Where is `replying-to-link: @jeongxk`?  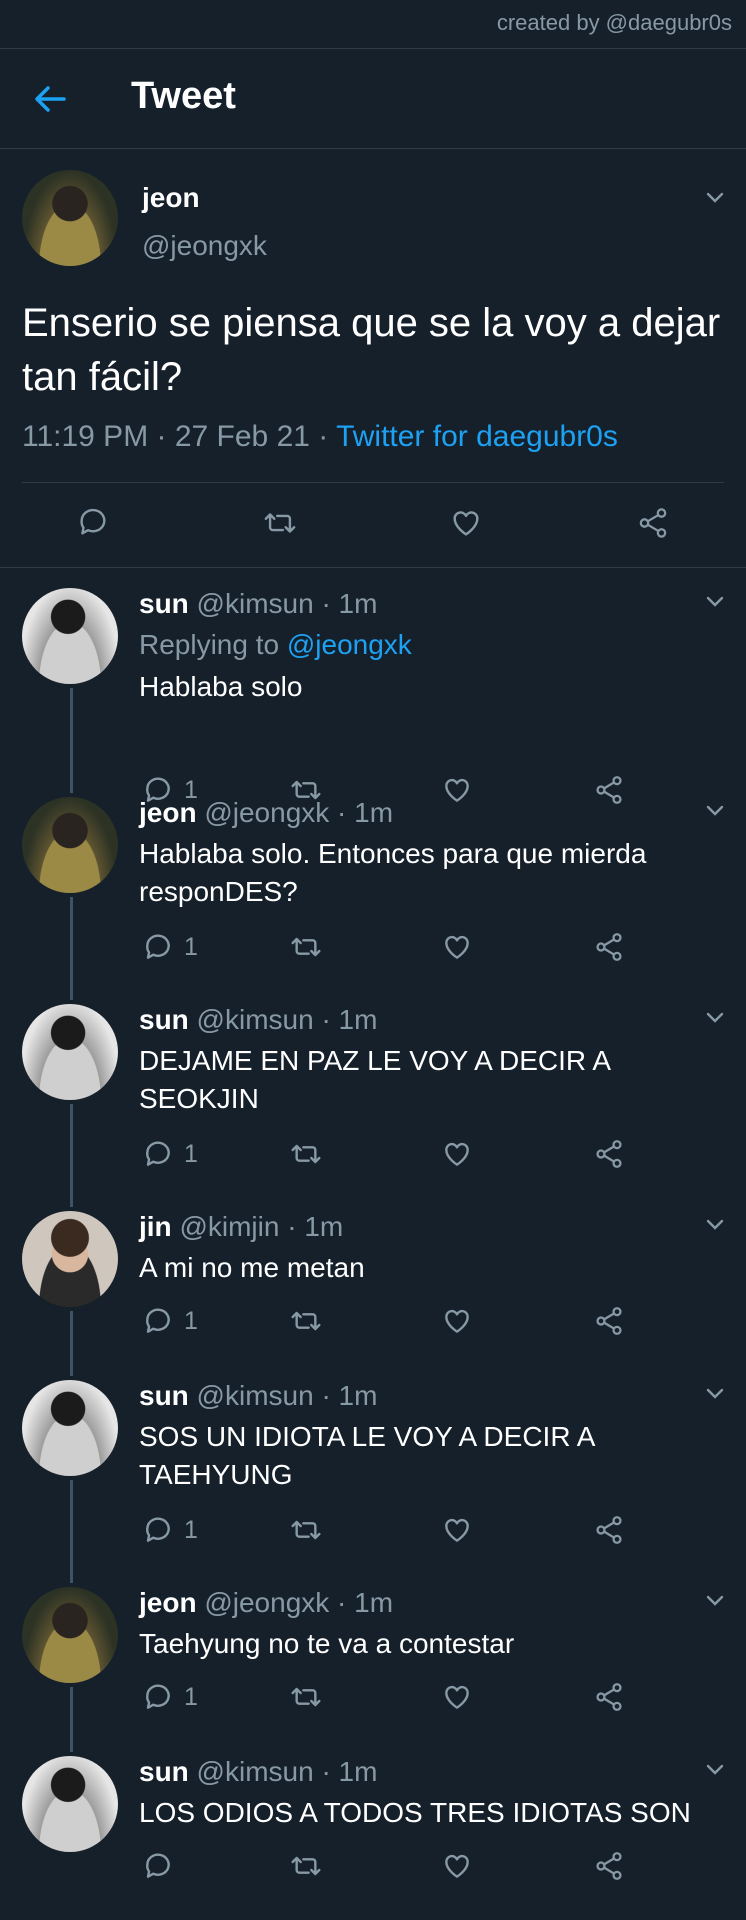
replying-to-link: @jeongxk is located at coordinates (349, 644).